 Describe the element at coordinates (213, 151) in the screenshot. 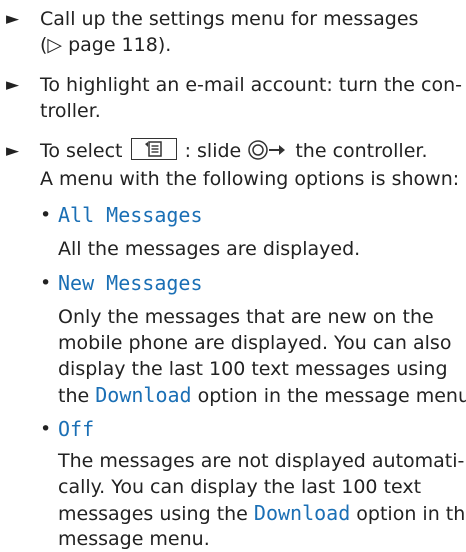

I see `step-text-mid: : slide` at that location.